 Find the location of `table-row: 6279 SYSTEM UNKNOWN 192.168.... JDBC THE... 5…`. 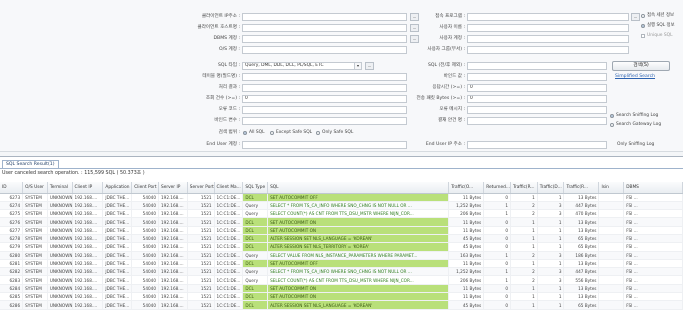

table-row: 6279 SYSTEM UNKNOWN 192.168.... JDBC THE... 5… is located at coordinates (341, 247).